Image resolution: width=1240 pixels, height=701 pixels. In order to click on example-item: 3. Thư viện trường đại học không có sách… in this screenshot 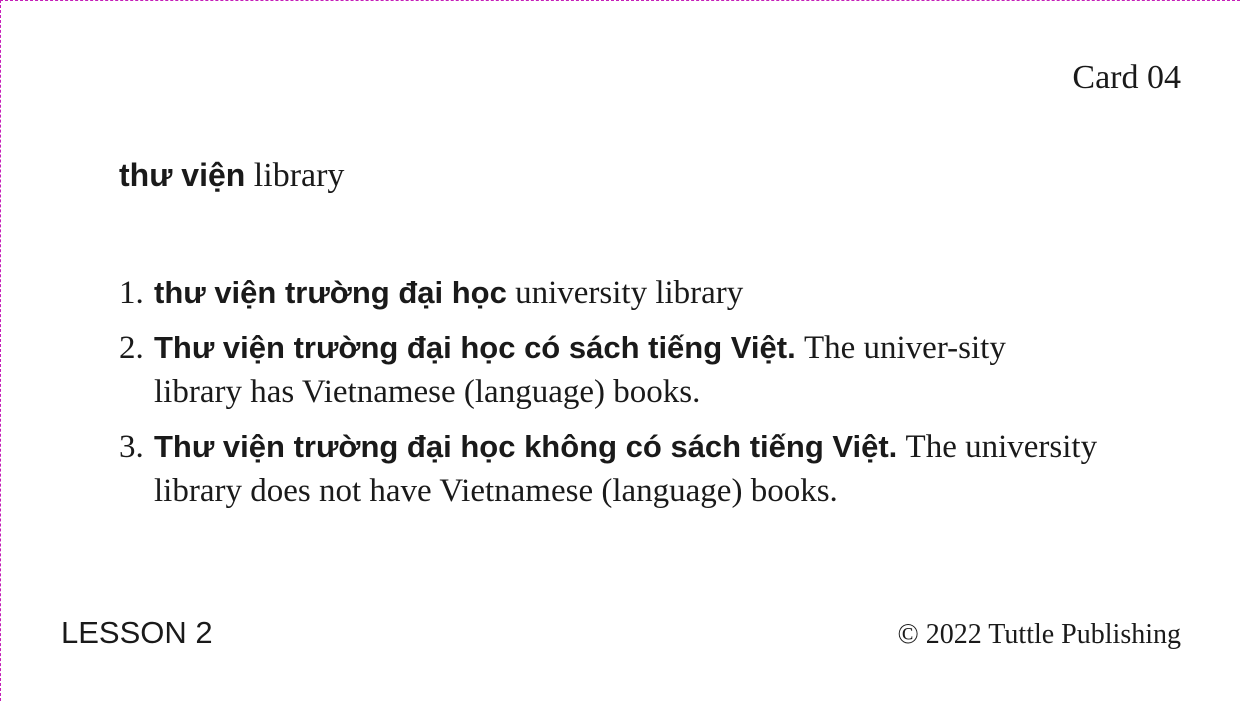, I will do `click(609, 469)`.